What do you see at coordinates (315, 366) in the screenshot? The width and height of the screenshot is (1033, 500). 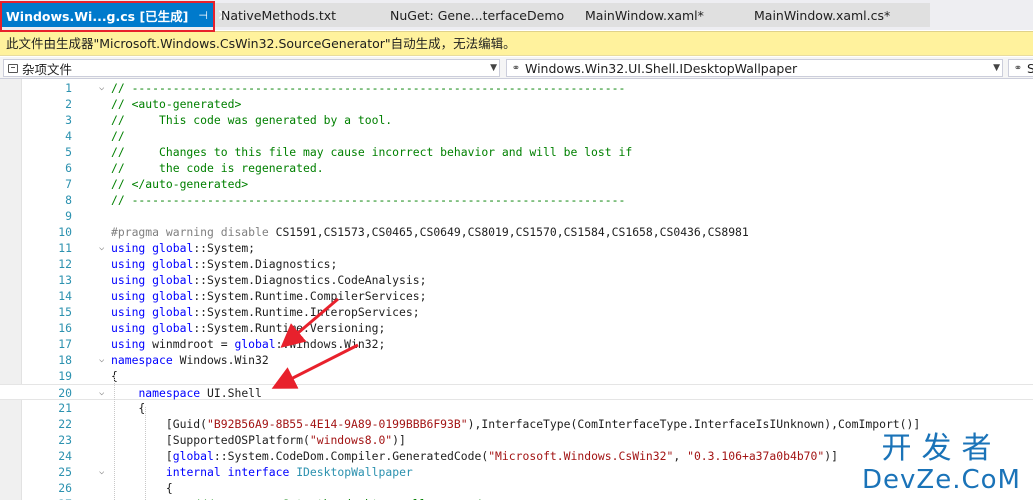 I see `arrow-to-ui-shell` at bounding box center [315, 366].